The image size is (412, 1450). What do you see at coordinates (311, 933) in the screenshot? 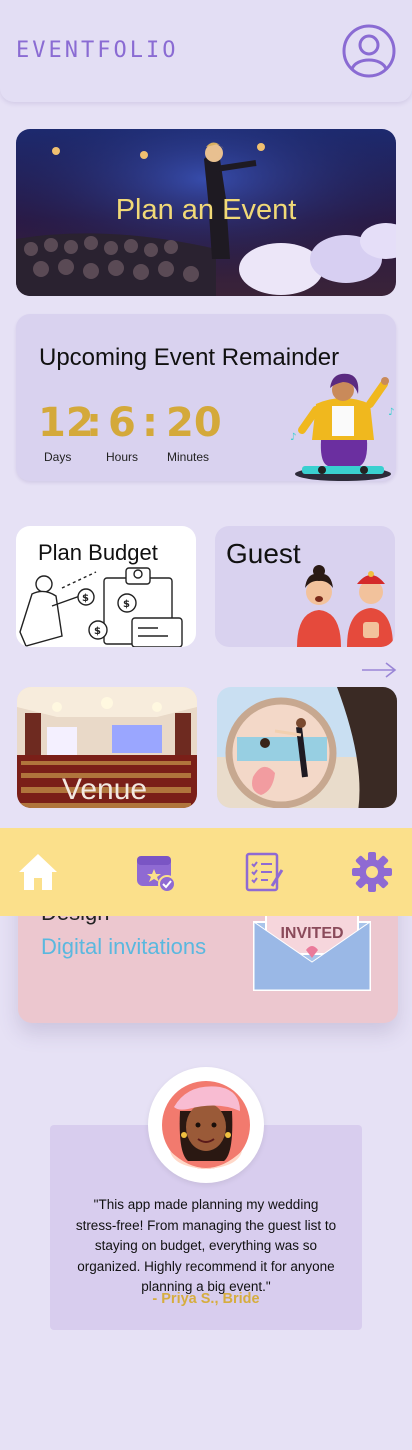
I see `invited-badge: INVITED` at bounding box center [311, 933].